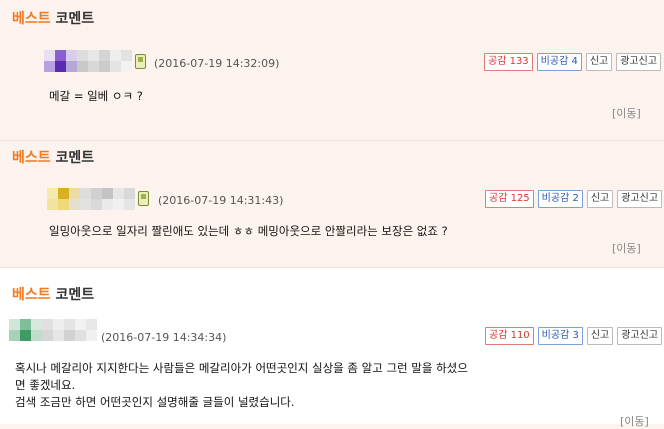  What do you see at coordinates (508, 62) in the screenshot?
I see `like-button: 공감 133` at bounding box center [508, 62].